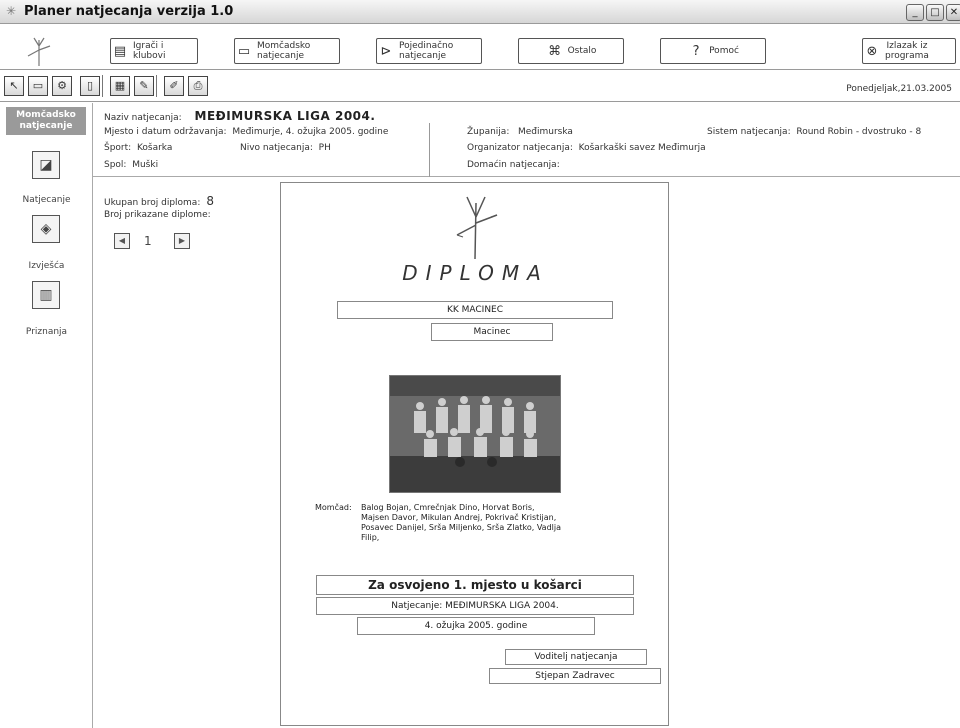 The image size is (960, 728). What do you see at coordinates (145, 165) in the screenshot?
I see `spol-value: Muški` at bounding box center [145, 165].